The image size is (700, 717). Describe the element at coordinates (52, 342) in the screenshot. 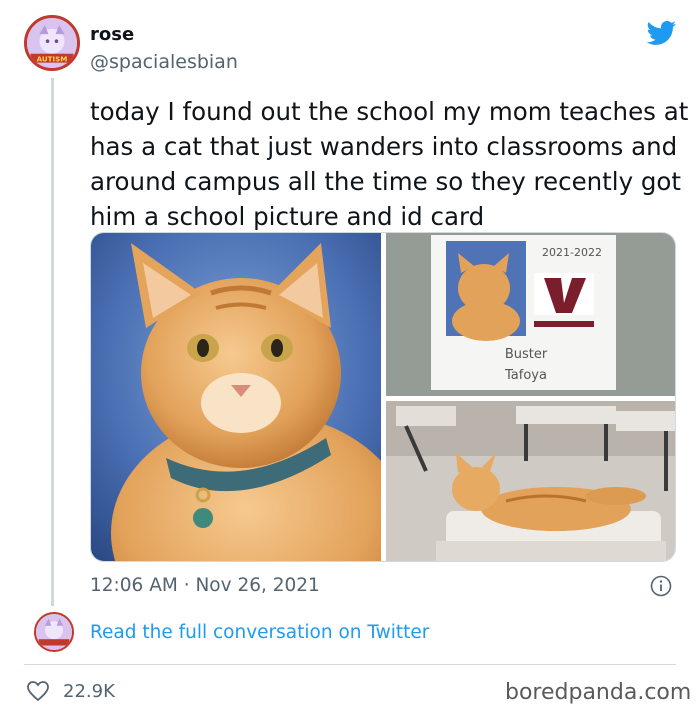

I see `thread-line` at that location.